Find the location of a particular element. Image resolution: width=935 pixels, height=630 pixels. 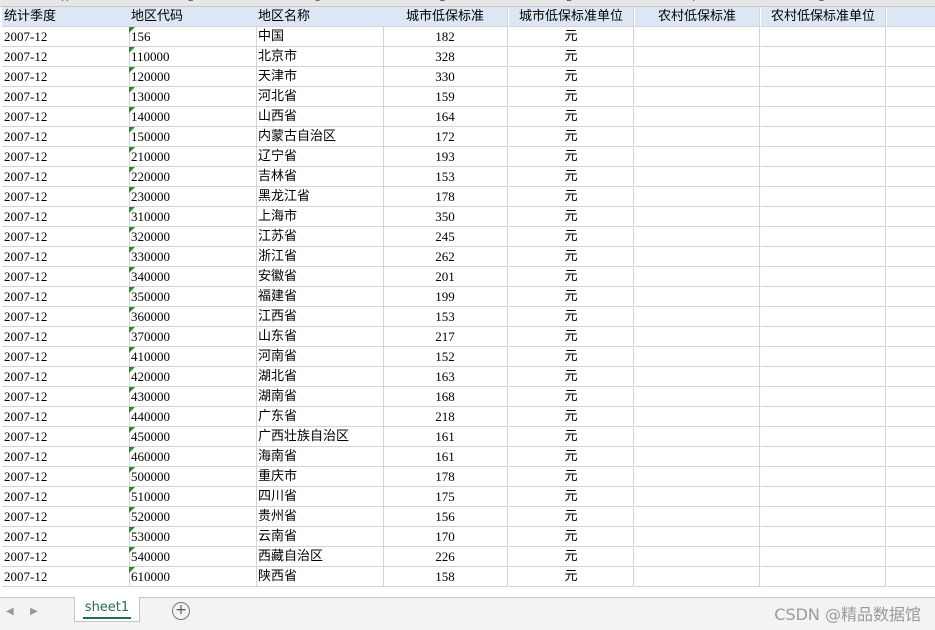

cell-region-code: 330000 is located at coordinates (193, 257).